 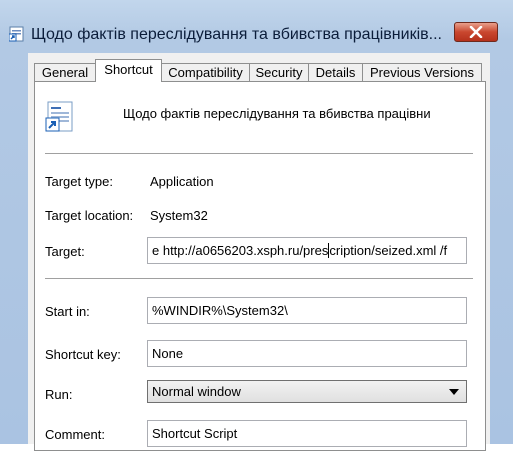 What do you see at coordinates (65, 251) in the screenshot?
I see `target-label: Target:` at bounding box center [65, 251].